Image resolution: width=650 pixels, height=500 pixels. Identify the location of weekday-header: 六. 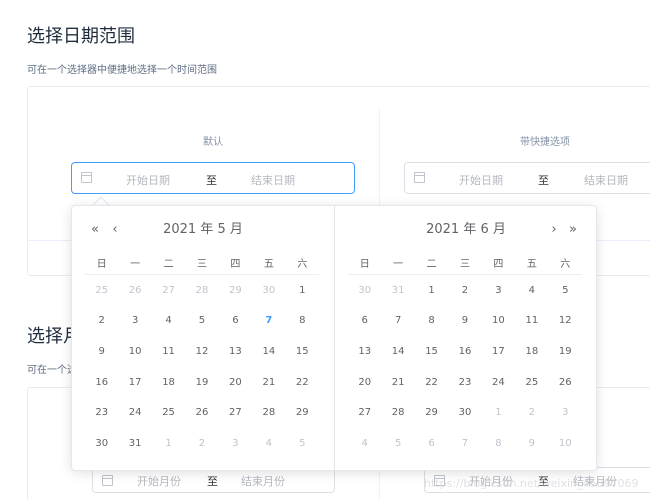
(302, 264).